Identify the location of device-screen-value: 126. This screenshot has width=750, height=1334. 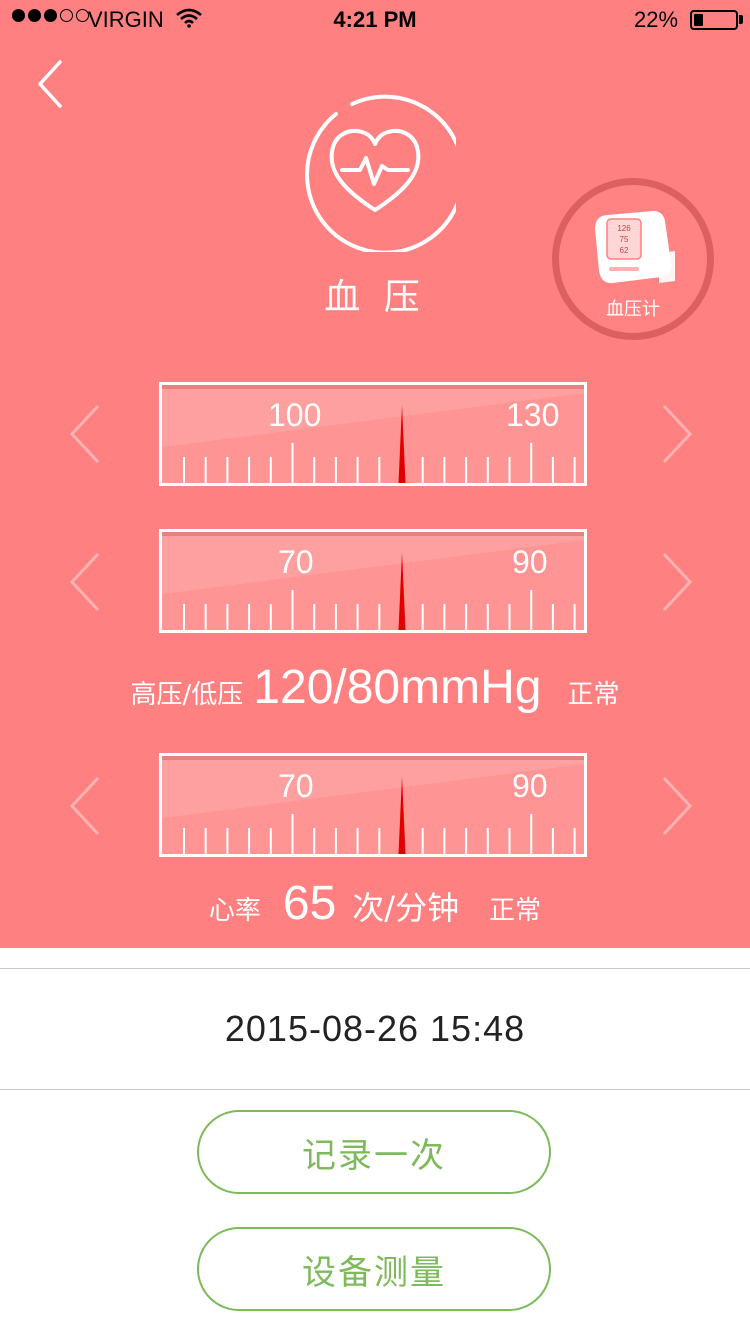
(624, 228).